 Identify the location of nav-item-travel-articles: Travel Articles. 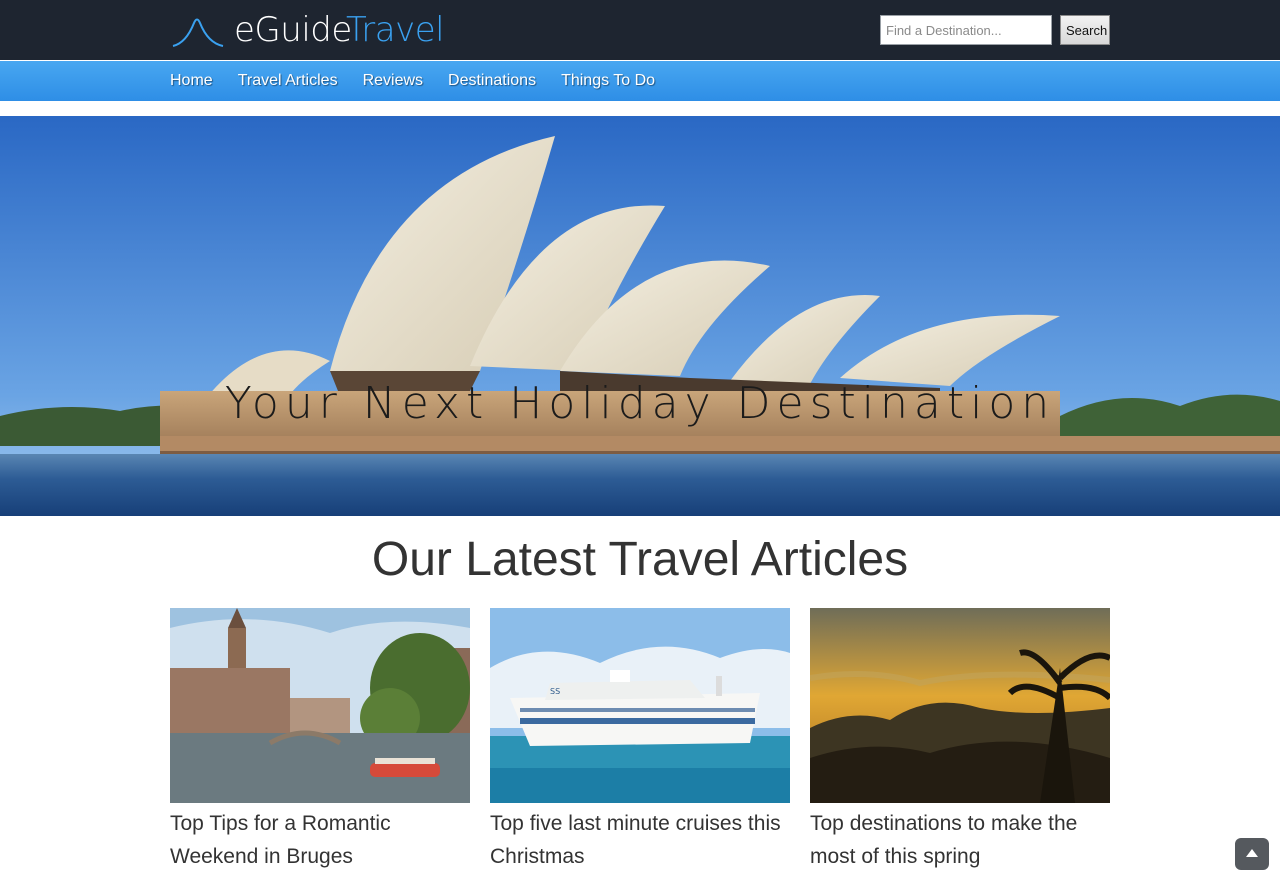
(288, 81).